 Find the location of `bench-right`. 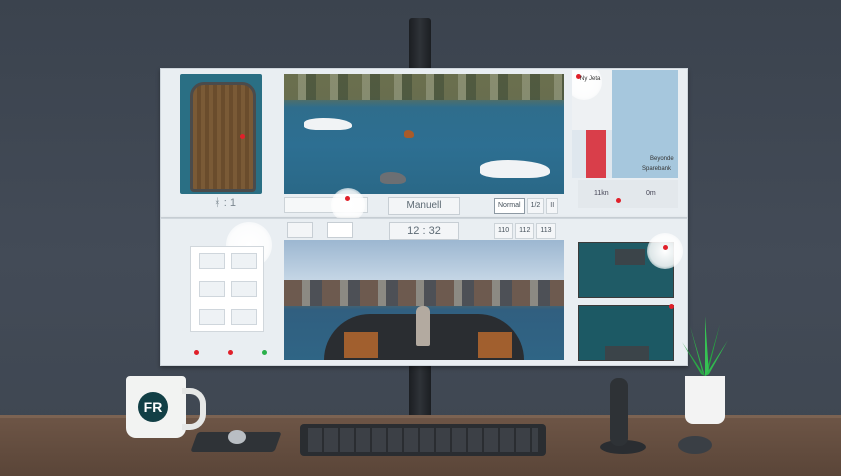

bench-right is located at coordinates (495, 345).